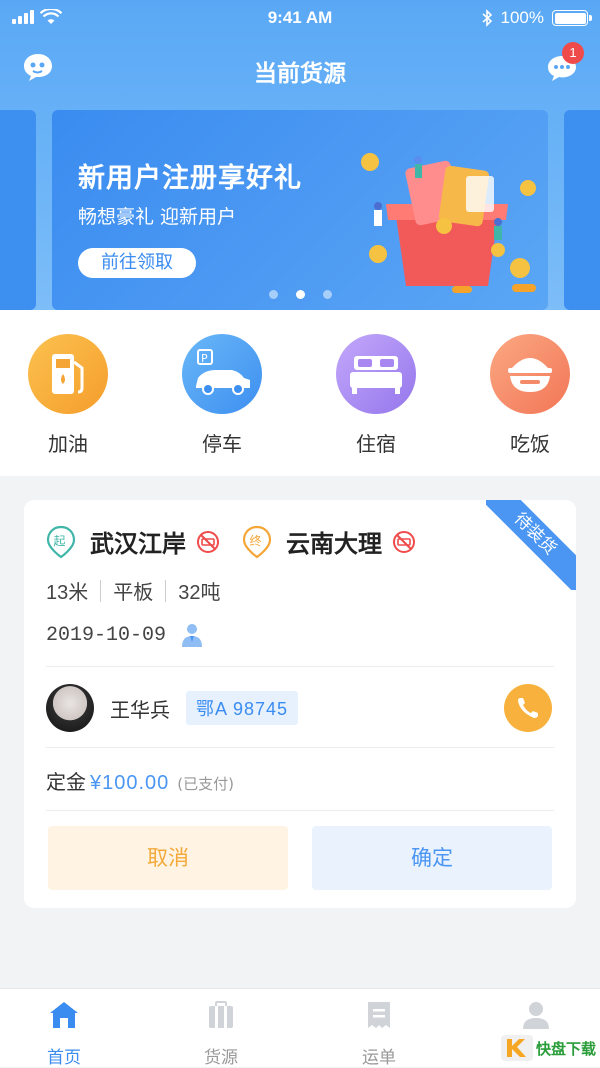  I want to click on truck-type: 平板, so click(133, 593).